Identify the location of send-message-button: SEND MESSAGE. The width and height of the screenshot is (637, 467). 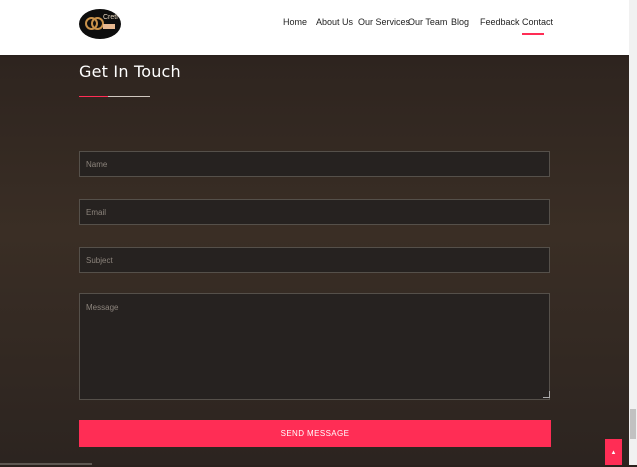
(315, 433).